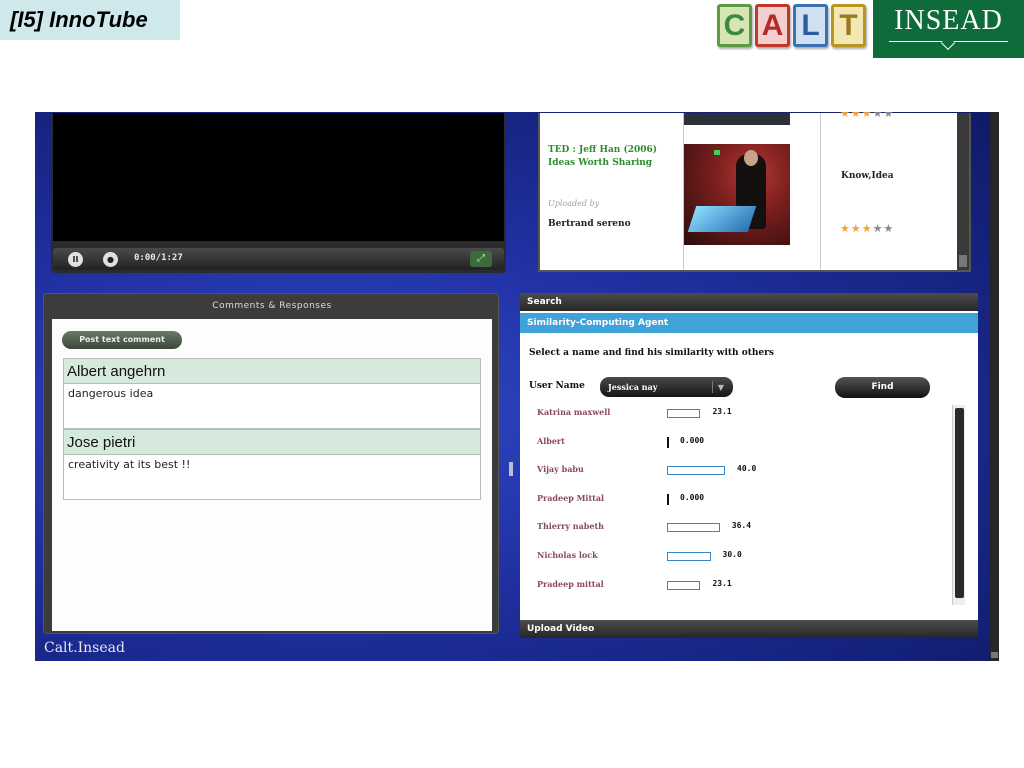  Describe the element at coordinates (749, 323) in the screenshot. I see `similarity-agent-header: Similarity-Computing Agent` at that location.